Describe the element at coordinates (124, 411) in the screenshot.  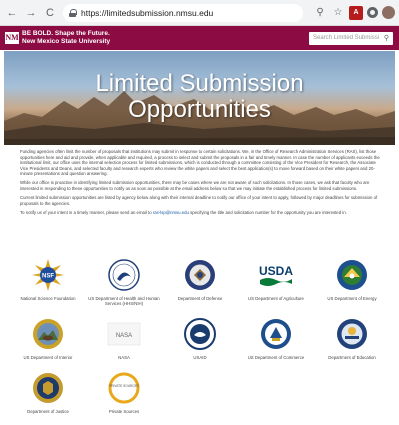
I see `agency-name: Private Sources` at that location.